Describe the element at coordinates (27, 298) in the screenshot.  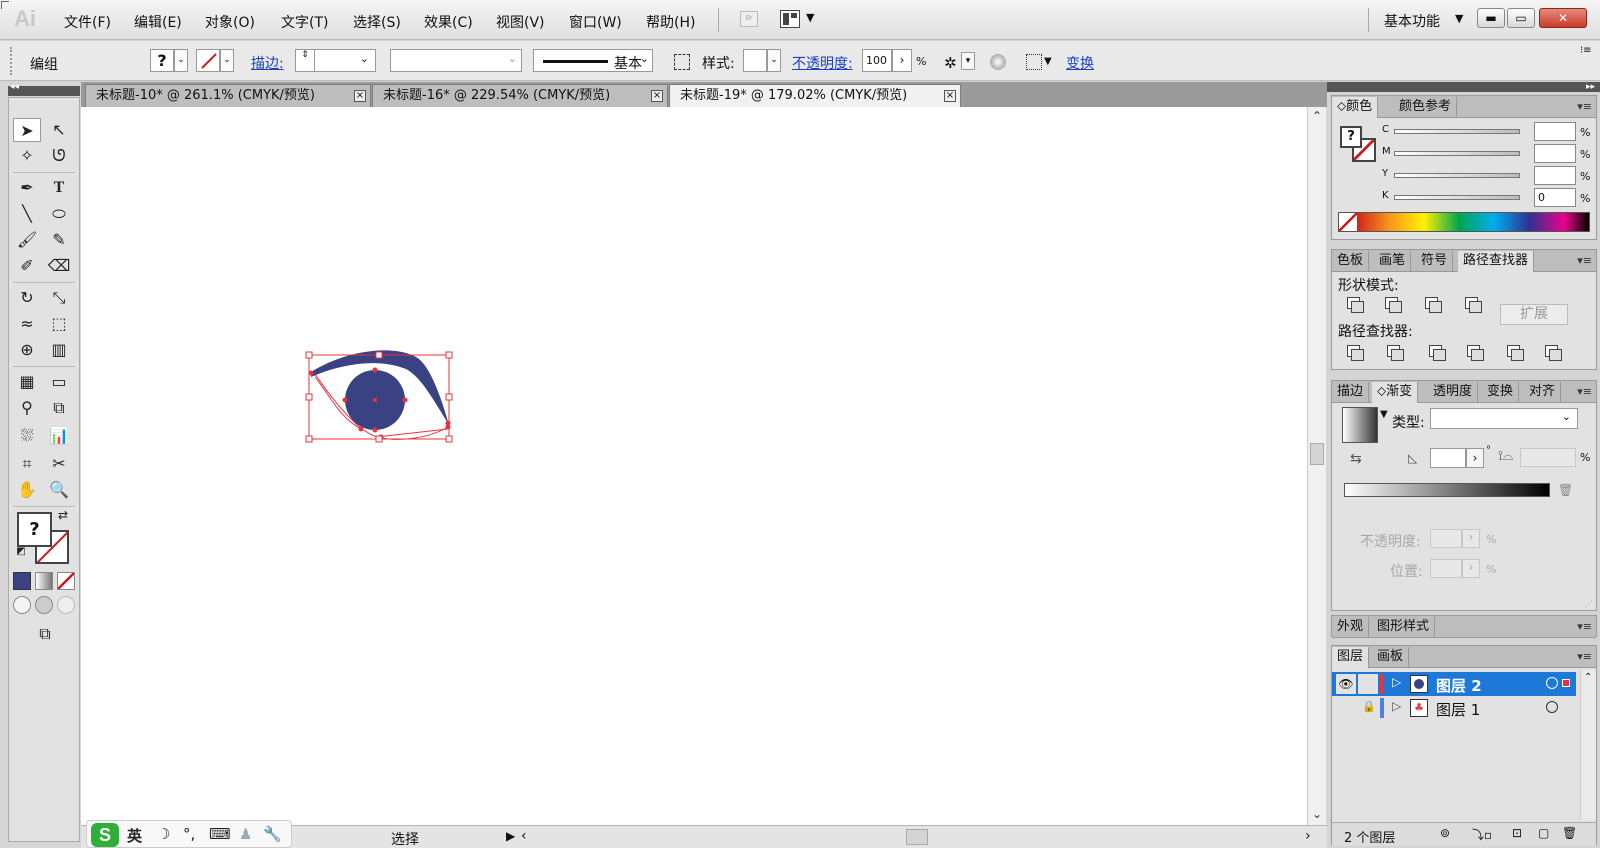
I see `rotate-tool-icon: ↻` at that location.